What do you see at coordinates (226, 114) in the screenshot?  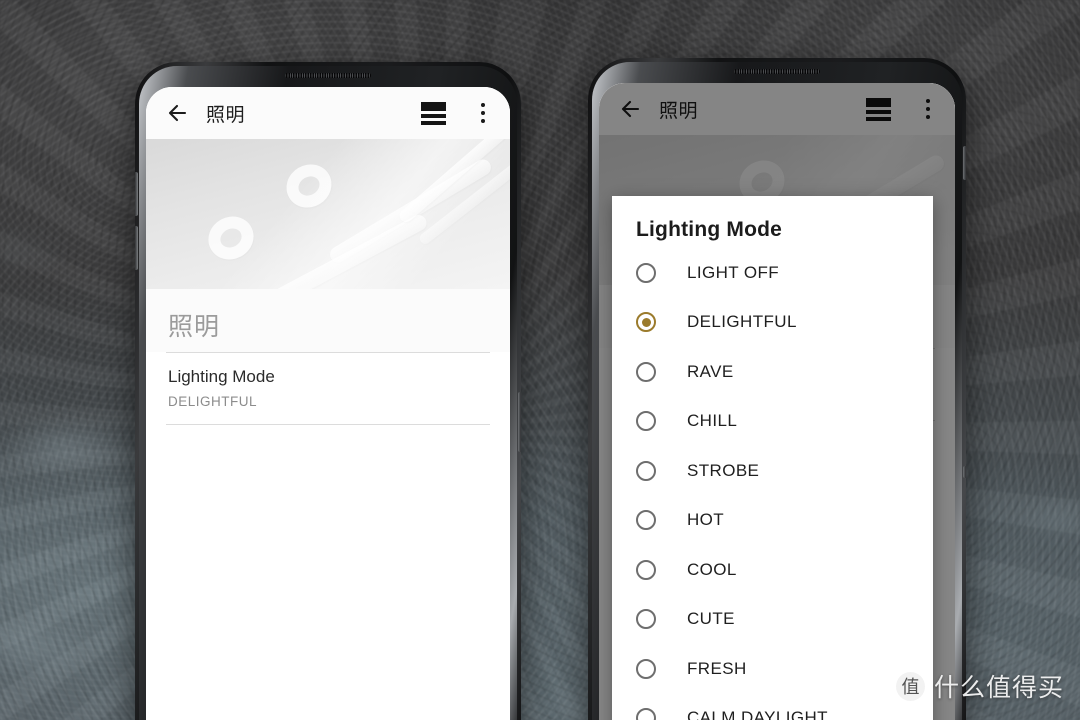 I see `app-bar-title: 照明` at bounding box center [226, 114].